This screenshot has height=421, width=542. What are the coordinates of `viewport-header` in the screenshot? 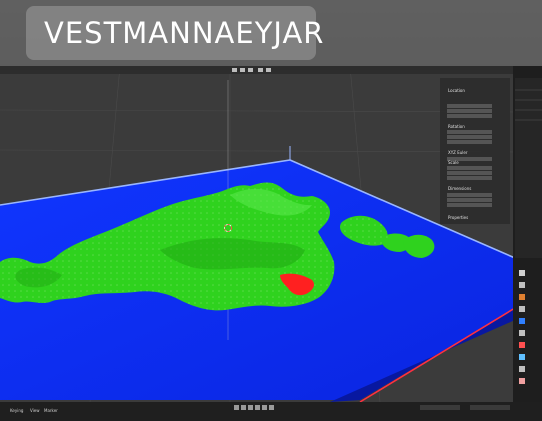 It's located at (257, 70).